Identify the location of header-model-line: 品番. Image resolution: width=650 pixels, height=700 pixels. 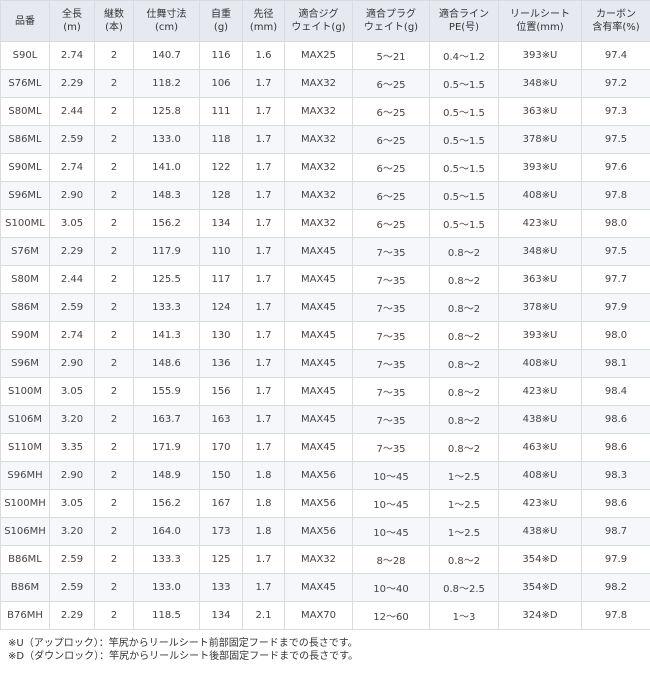
(25, 21).